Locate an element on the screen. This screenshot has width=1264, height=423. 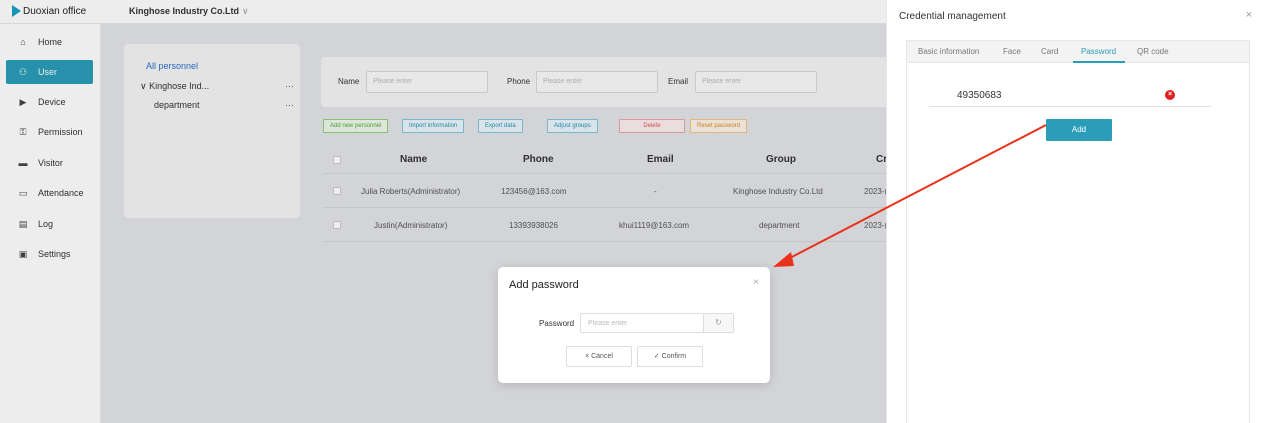
add-password-button: Add is located at coordinates (1079, 130).